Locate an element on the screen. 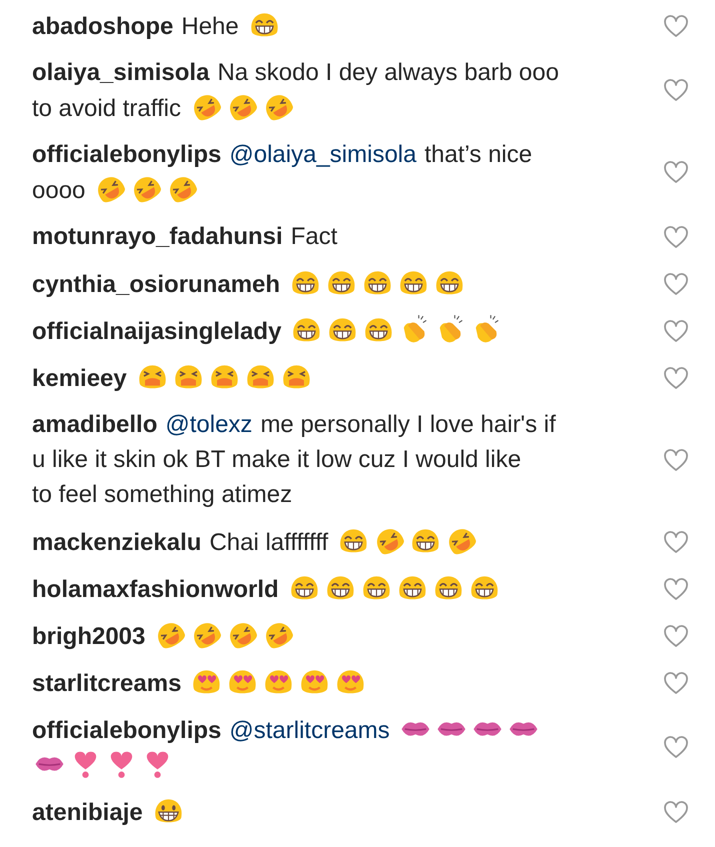 The width and height of the screenshot is (715, 847). comment-text: Chai lafffffff is located at coordinates (268, 542).